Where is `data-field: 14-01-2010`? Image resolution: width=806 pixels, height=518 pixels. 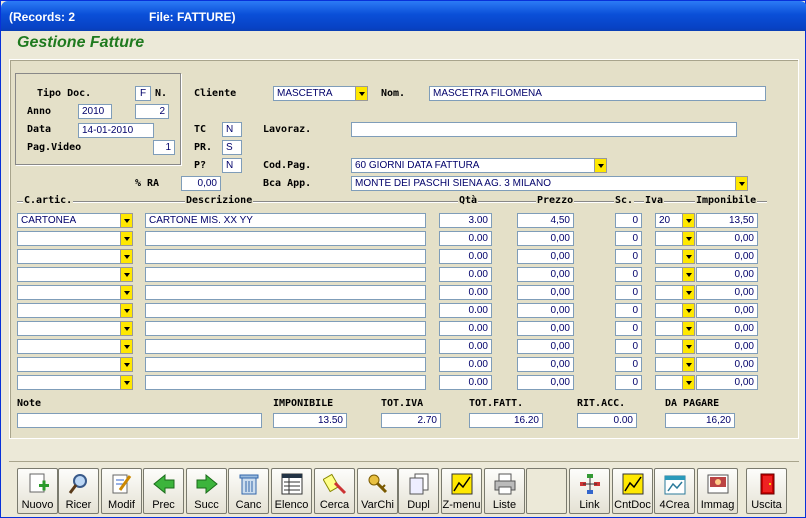 data-field: 14-01-2010 is located at coordinates (116, 130).